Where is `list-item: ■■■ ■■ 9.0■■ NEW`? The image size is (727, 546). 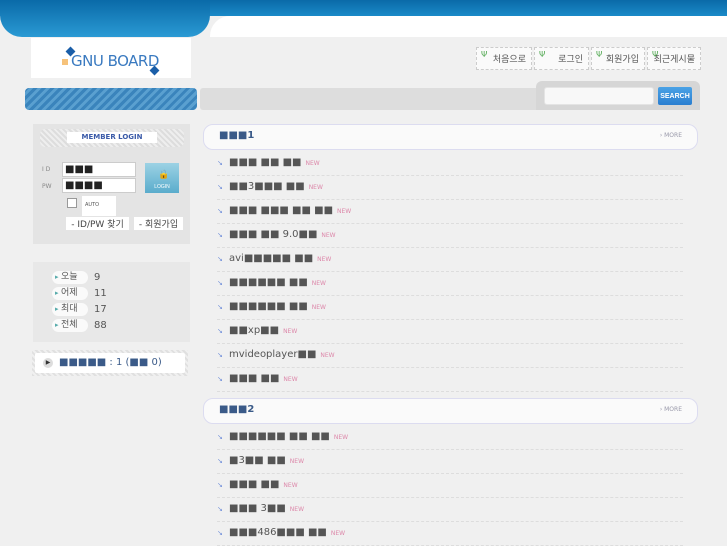 list-item: ■■■ ■■ 9.0■■ NEW is located at coordinates (450, 236).